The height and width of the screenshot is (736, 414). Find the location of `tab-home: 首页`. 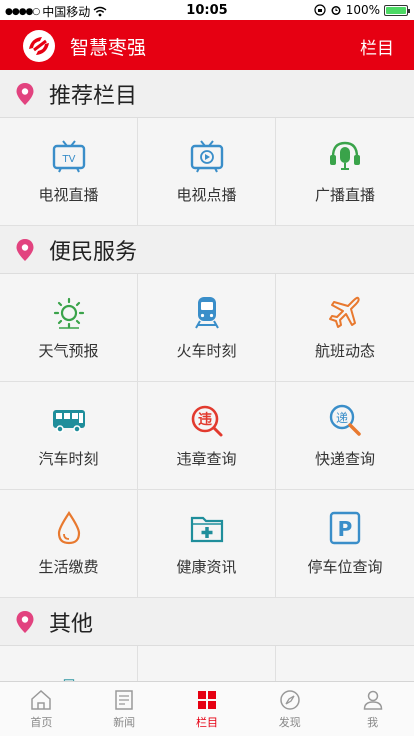

tab-home: 首页 is located at coordinates (41, 709).